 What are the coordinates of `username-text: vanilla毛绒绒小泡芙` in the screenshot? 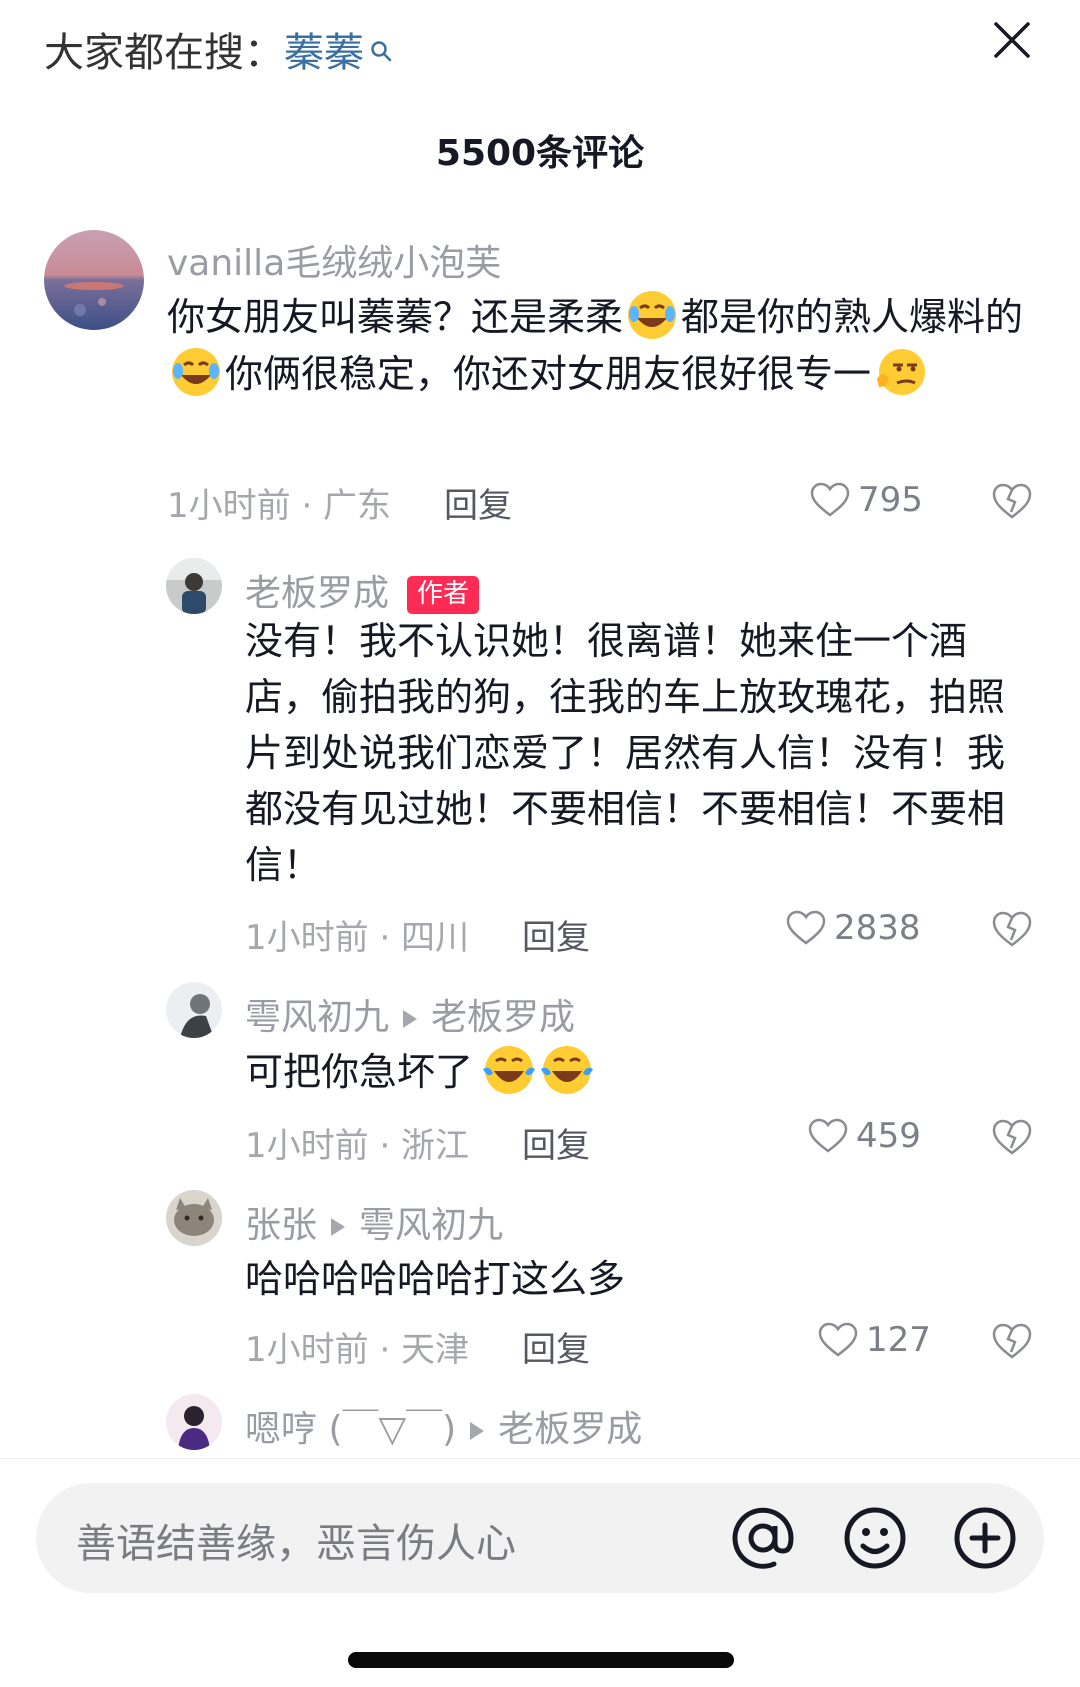 It's located at (334, 263).